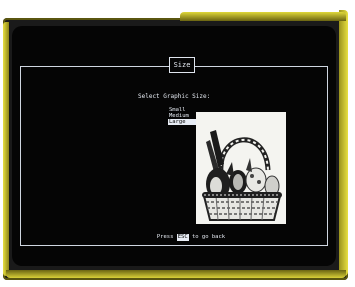  I want to click on dialog-title: Size, so click(182, 65).